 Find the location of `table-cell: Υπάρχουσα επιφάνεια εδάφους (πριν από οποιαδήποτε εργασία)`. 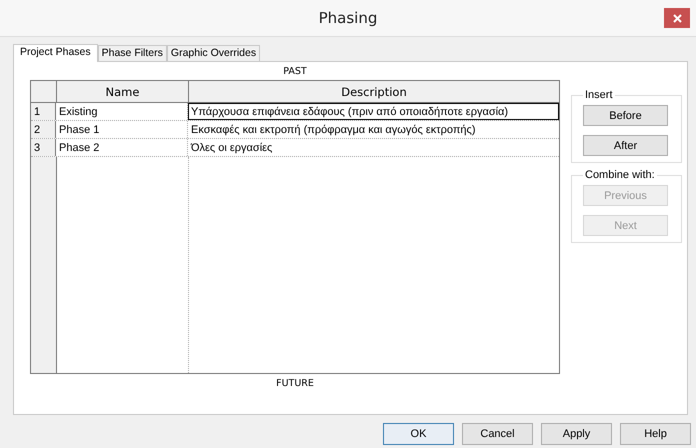

table-cell: Υπάρχουσα επιφάνεια εδάφους (πριν από οποιαδήποτε εργασία) is located at coordinates (373, 111).